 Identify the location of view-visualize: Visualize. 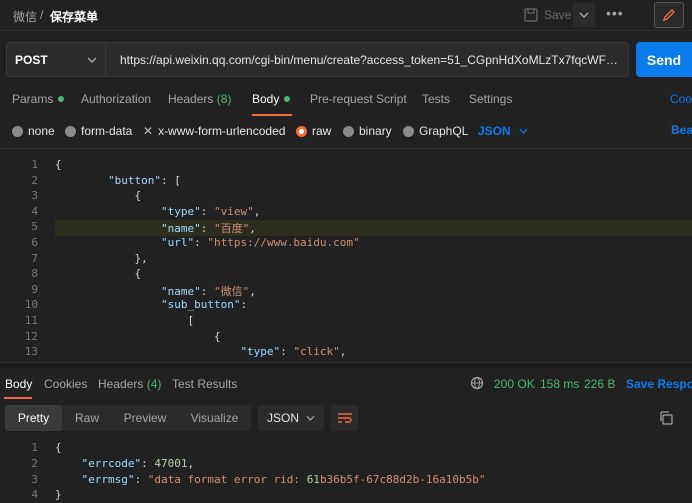
(214, 418).